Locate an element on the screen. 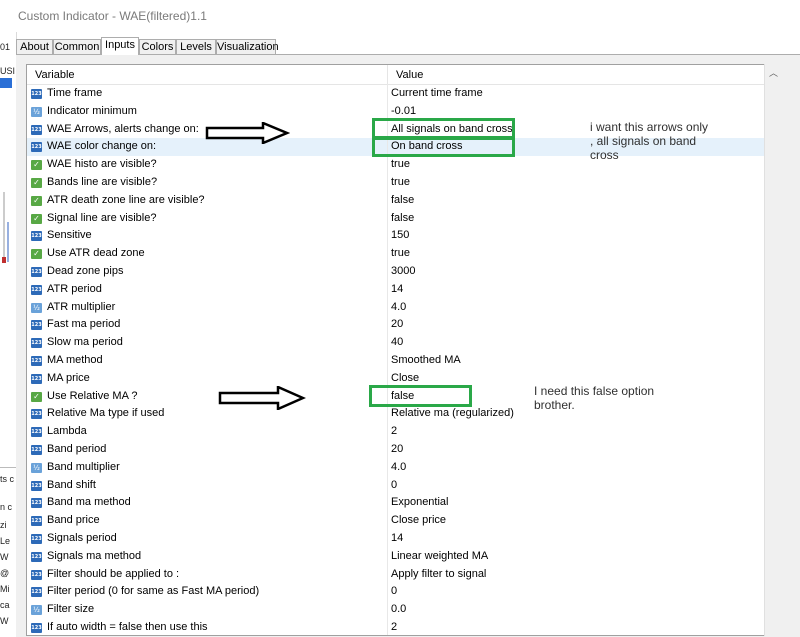  variable-value: Apply filter to signal is located at coordinates (438, 574).